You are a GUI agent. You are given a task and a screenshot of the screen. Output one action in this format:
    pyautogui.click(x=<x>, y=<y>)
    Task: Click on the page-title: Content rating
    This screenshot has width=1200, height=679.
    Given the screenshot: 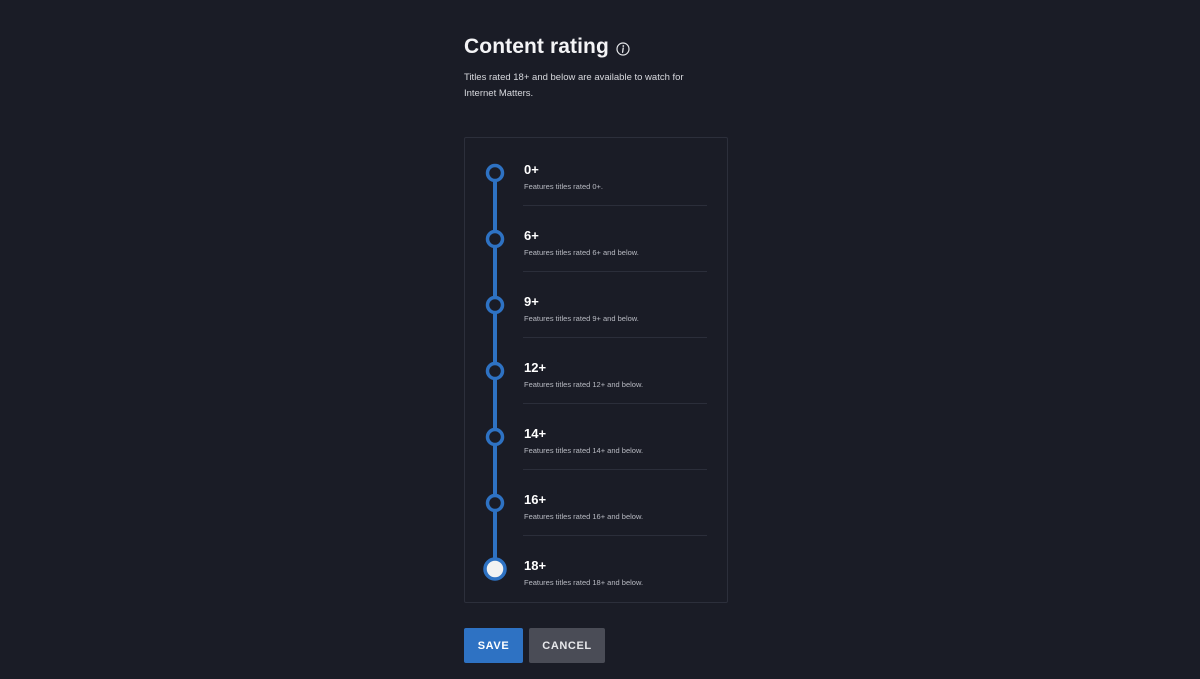 What is the action you would take?
    pyautogui.click(x=536, y=46)
    